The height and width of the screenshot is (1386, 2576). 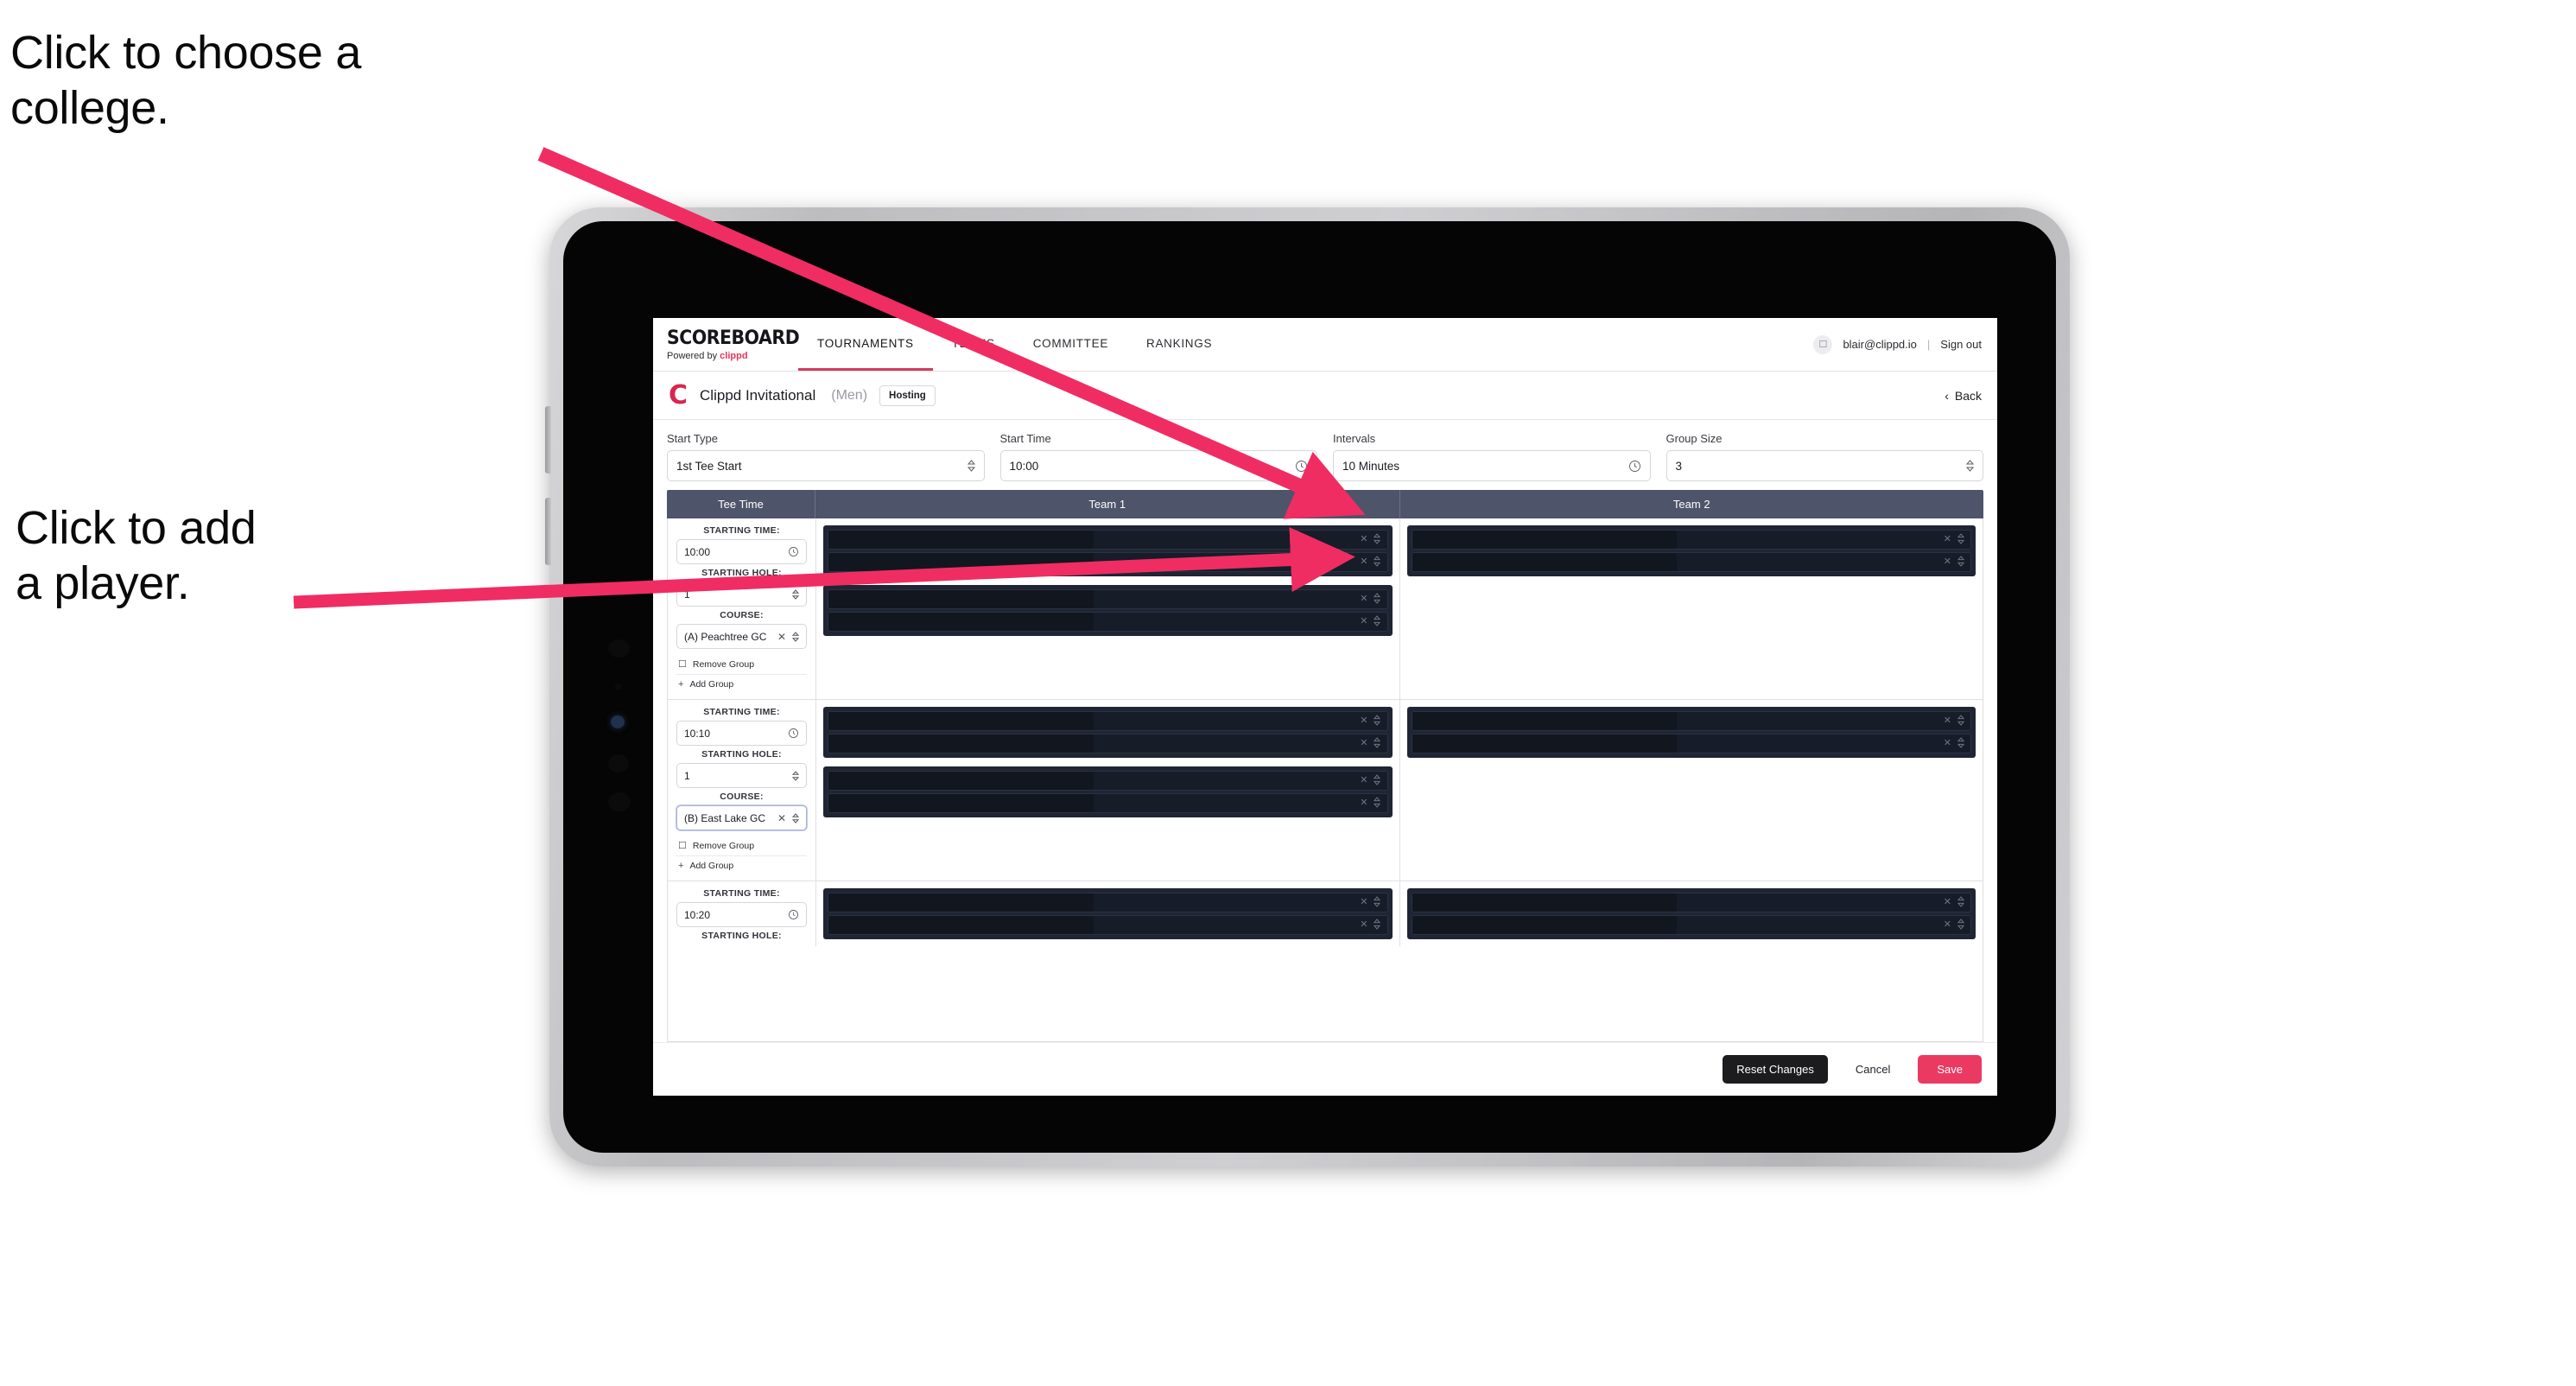 What do you see at coordinates (1950, 1069) in the screenshot?
I see `save-button: Save` at bounding box center [1950, 1069].